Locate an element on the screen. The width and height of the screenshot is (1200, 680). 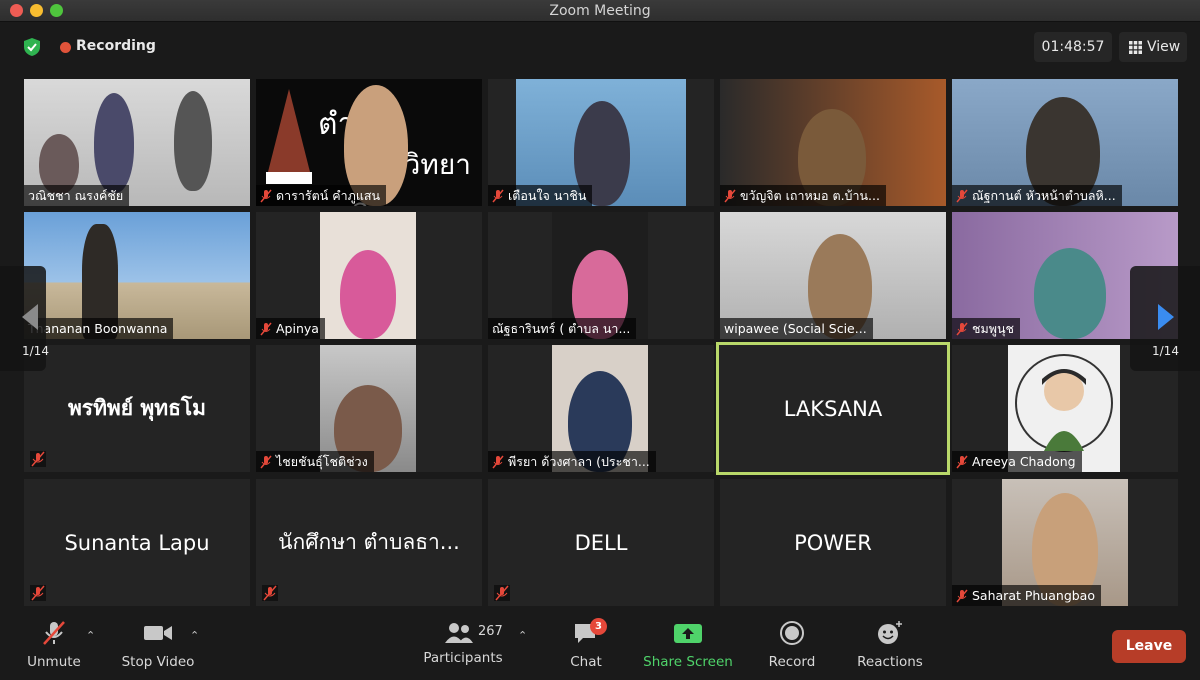
record-icon is located at coordinates (792, 633).